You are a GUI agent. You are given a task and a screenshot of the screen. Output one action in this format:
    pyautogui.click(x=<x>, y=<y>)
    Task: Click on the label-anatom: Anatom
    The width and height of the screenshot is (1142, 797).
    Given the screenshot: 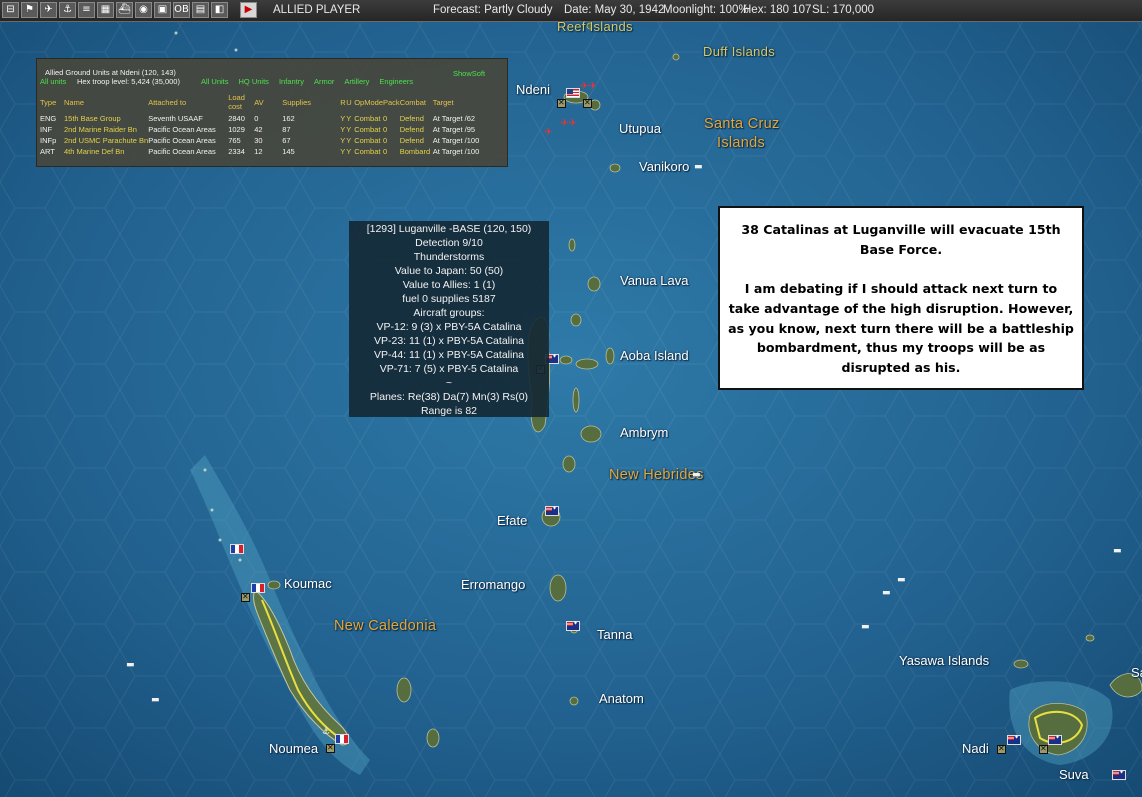 What is the action you would take?
    pyautogui.click(x=621, y=698)
    